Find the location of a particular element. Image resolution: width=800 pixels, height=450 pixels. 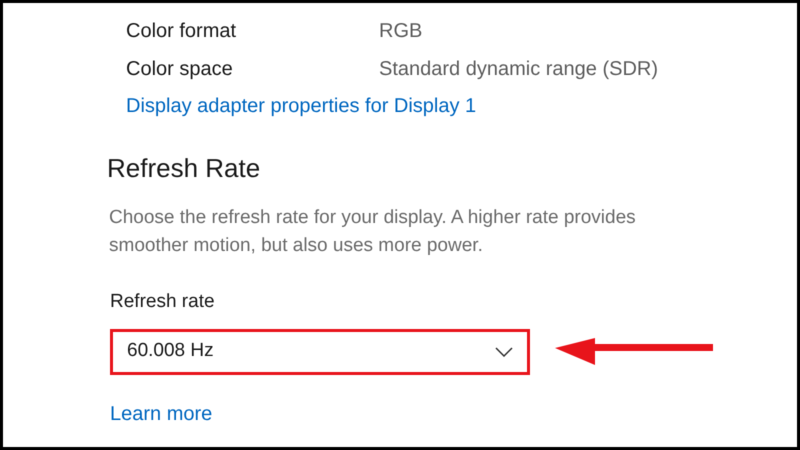

refresh-rate-dropdown: 60.008 Hz is located at coordinates (320, 351).